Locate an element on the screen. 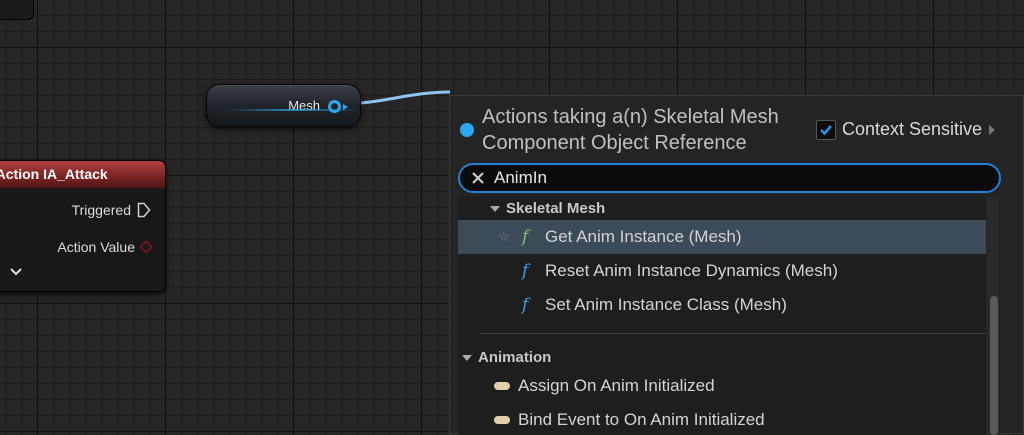 Image resolution: width=1024 pixels, height=435 pixels. object-type-icon is located at coordinates (467, 130).